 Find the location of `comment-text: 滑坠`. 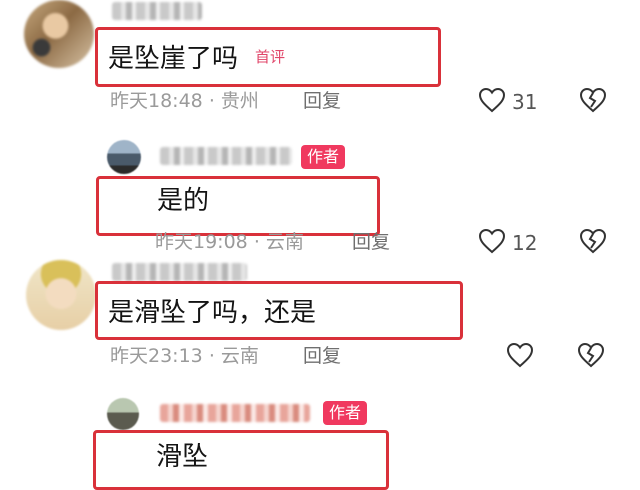

comment-text: 滑坠 is located at coordinates (182, 457).